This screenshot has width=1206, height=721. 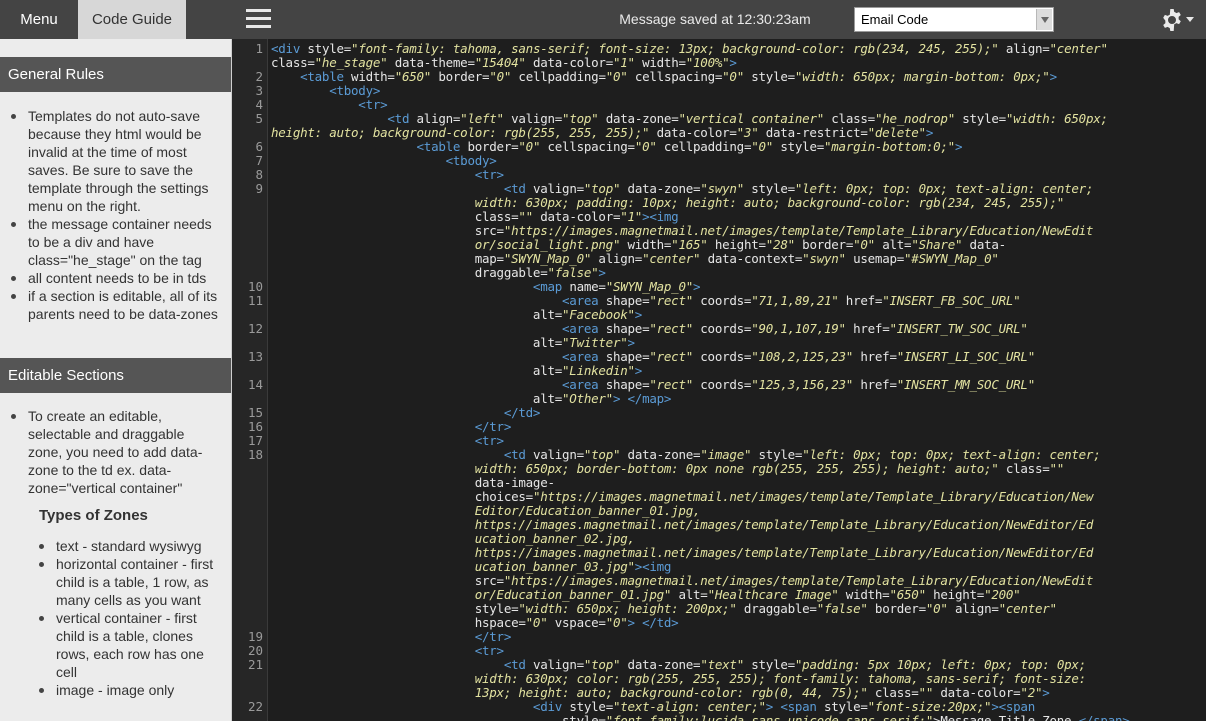 What do you see at coordinates (259, 174) in the screenshot?
I see `line-number: 8` at bounding box center [259, 174].